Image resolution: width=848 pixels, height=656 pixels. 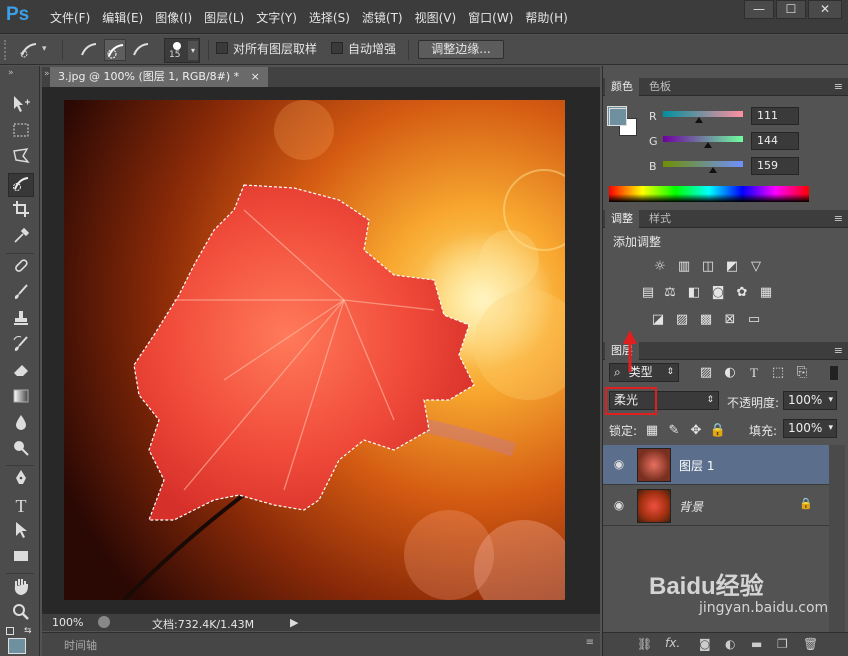 I want to click on marquee-tool-icon, so click(x=21, y=132).